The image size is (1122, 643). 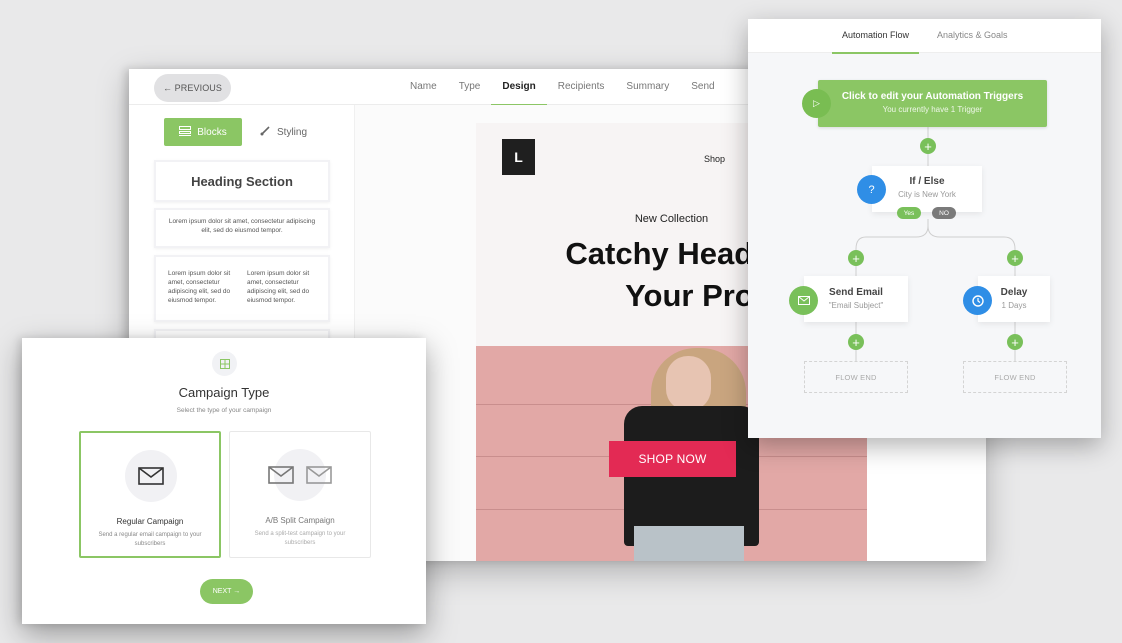 What do you see at coordinates (1015, 377) in the screenshot?
I see `flow-end-right: FLOW END` at bounding box center [1015, 377].